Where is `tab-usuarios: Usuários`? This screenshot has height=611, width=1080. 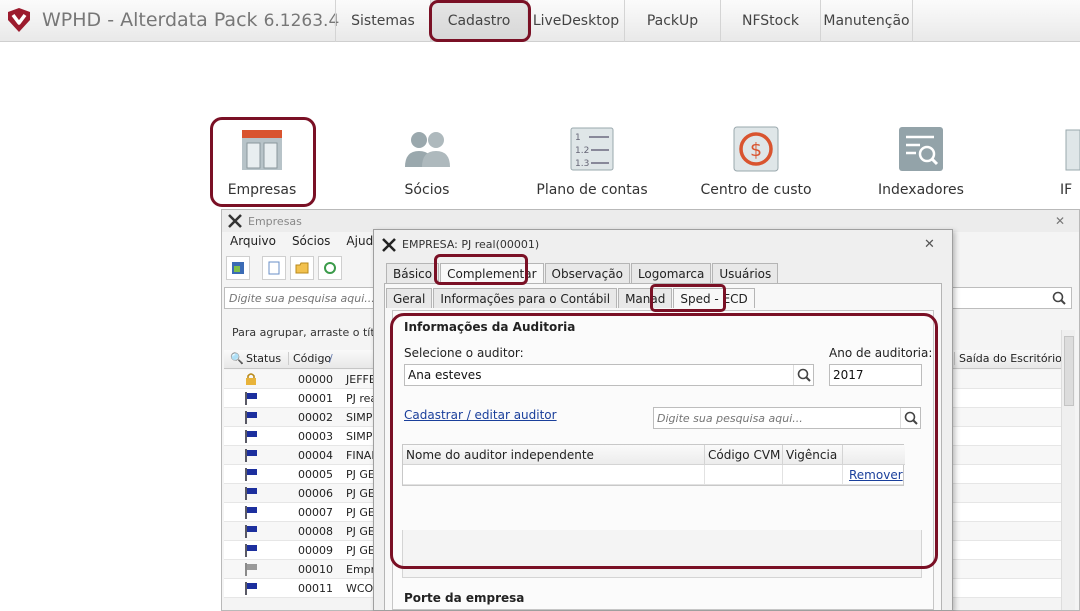 tab-usuarios: Usuários is located at coordinates (745, 273).